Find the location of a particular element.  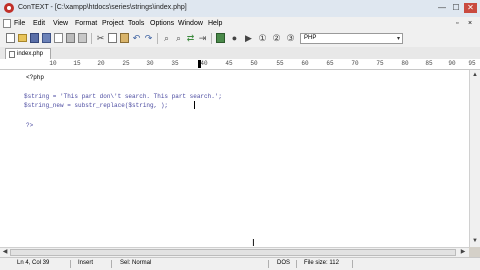

status-selection: Sel: Normal is located at coordinates (136, 263).